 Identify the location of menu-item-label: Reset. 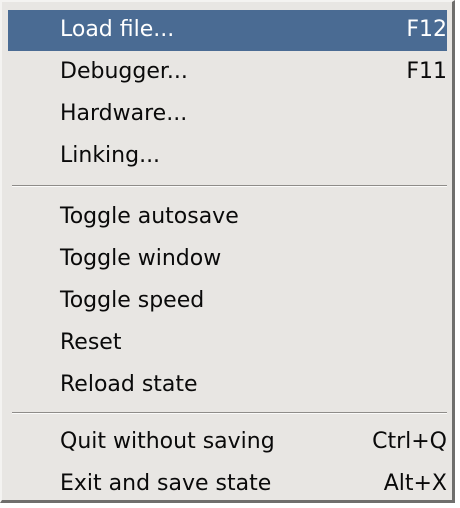
(91, 342).